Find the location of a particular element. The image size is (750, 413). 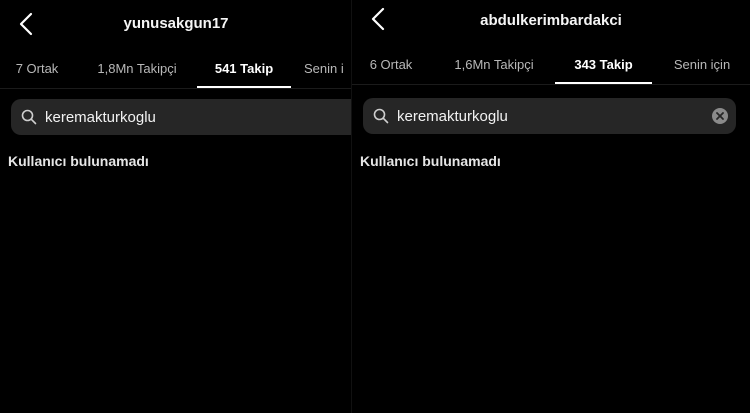

tab-for-you: Senin i is located at coordinates (328, 68).